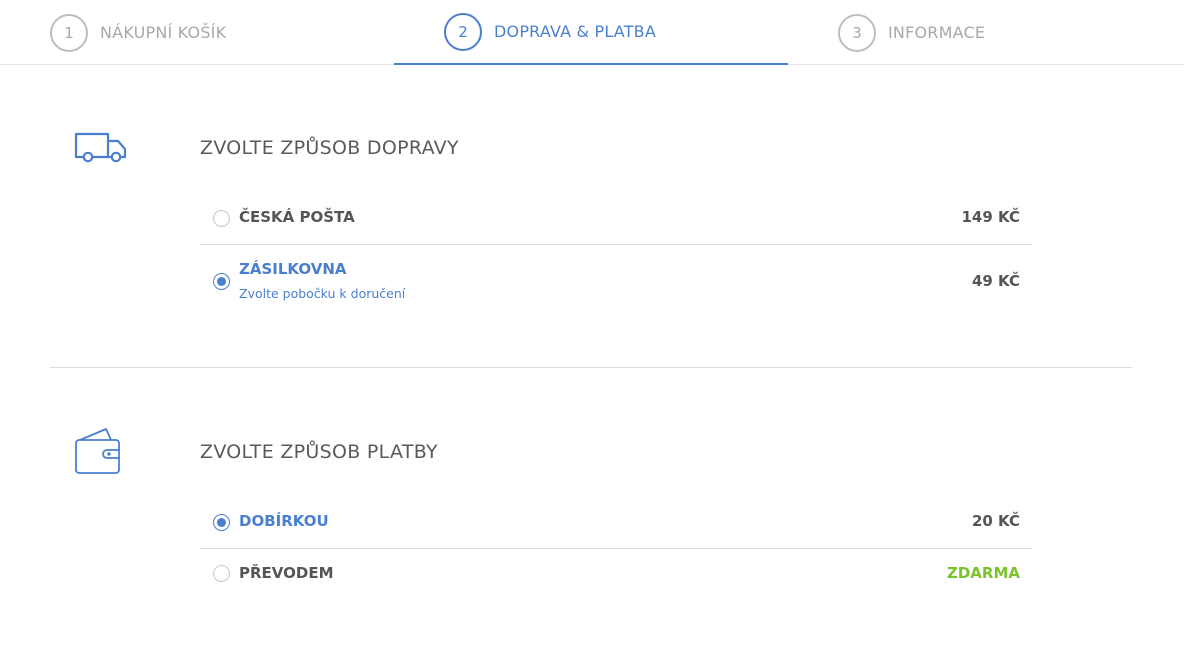  I want to click on step-shipping-payment: 2 DOPRAVA & PLATBA, so click(591, 32).